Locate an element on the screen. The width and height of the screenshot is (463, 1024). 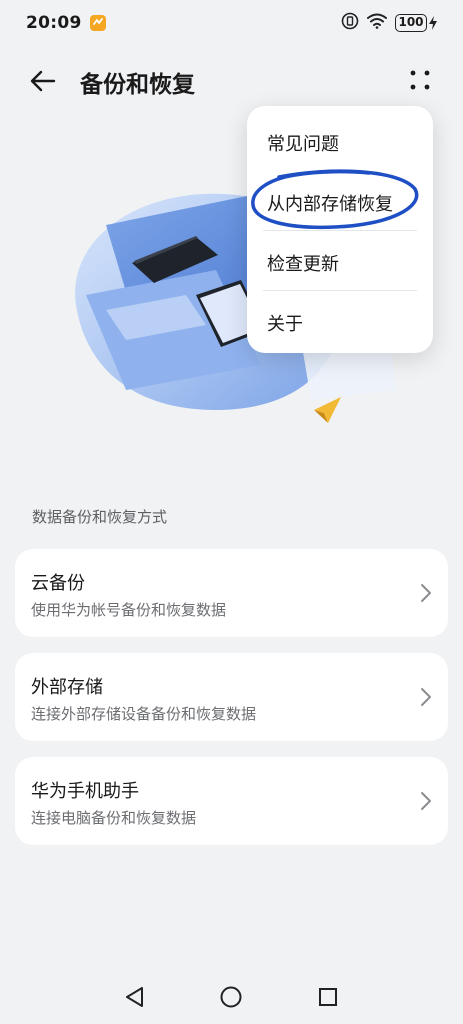
nav-back-button is located at coordinates (135, 997).